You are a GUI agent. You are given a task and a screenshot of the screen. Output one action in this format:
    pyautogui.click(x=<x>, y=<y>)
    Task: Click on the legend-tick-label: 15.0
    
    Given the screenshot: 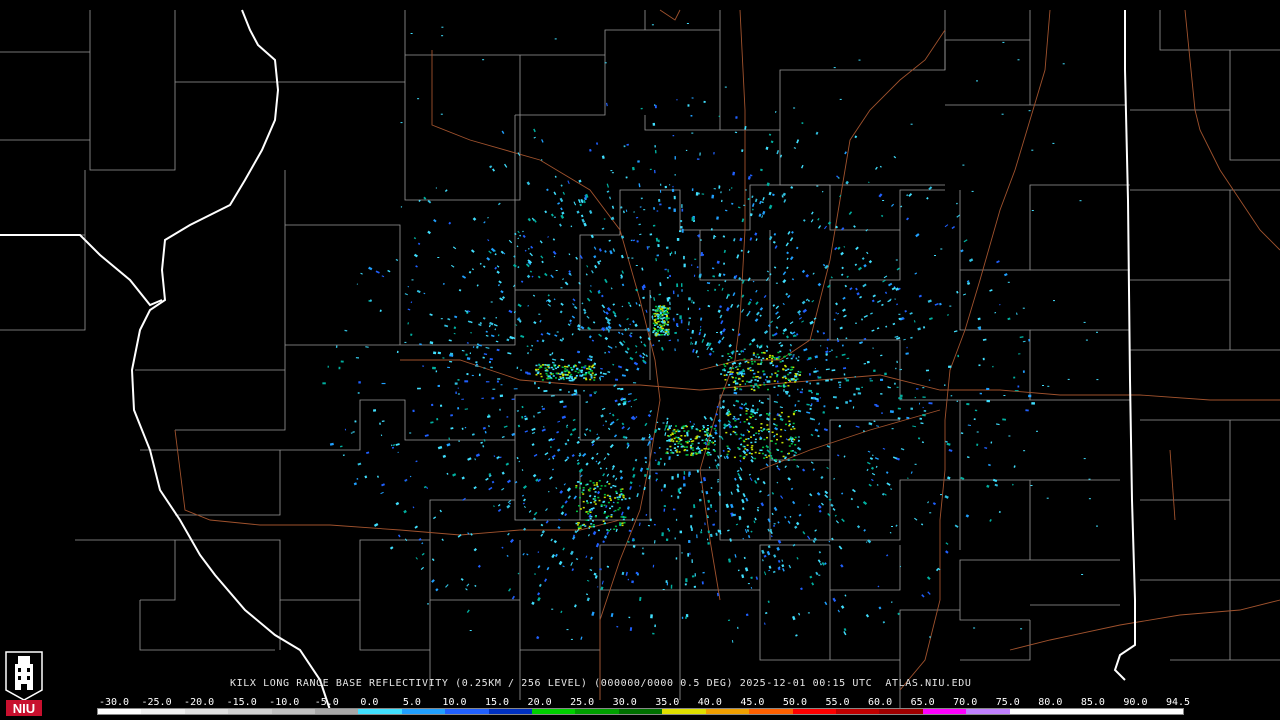 What is the action you would take?
    pyautogui.click(x=497, y=702)
    